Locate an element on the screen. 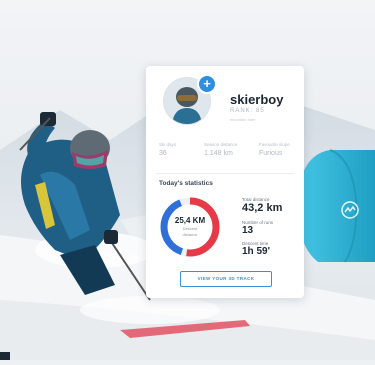 The image size is (375, 365). donut-value: 25,4 KM is located at coordinates (190, 220).